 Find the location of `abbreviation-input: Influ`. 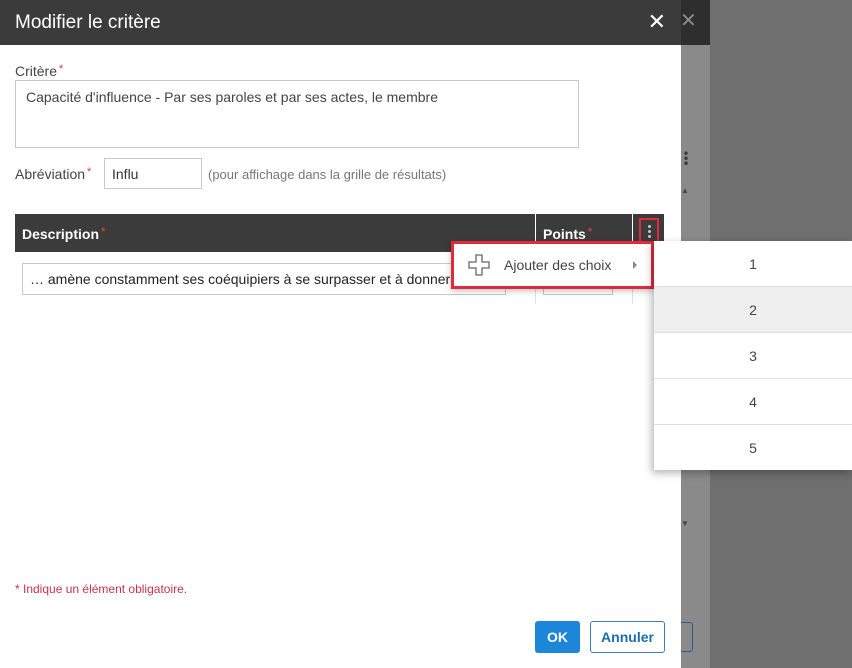

abbreviation-input: Influ is located at coordinates (153, 173).